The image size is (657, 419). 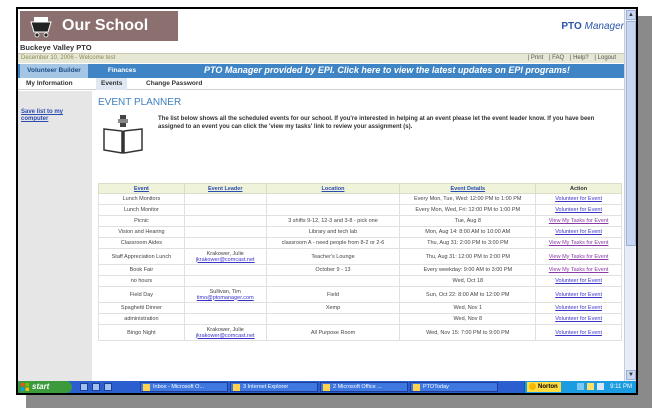 What do you see at coordinates (532, 386) in the screenshot?
I see `norton-icon` at bounding box center [532, 386].